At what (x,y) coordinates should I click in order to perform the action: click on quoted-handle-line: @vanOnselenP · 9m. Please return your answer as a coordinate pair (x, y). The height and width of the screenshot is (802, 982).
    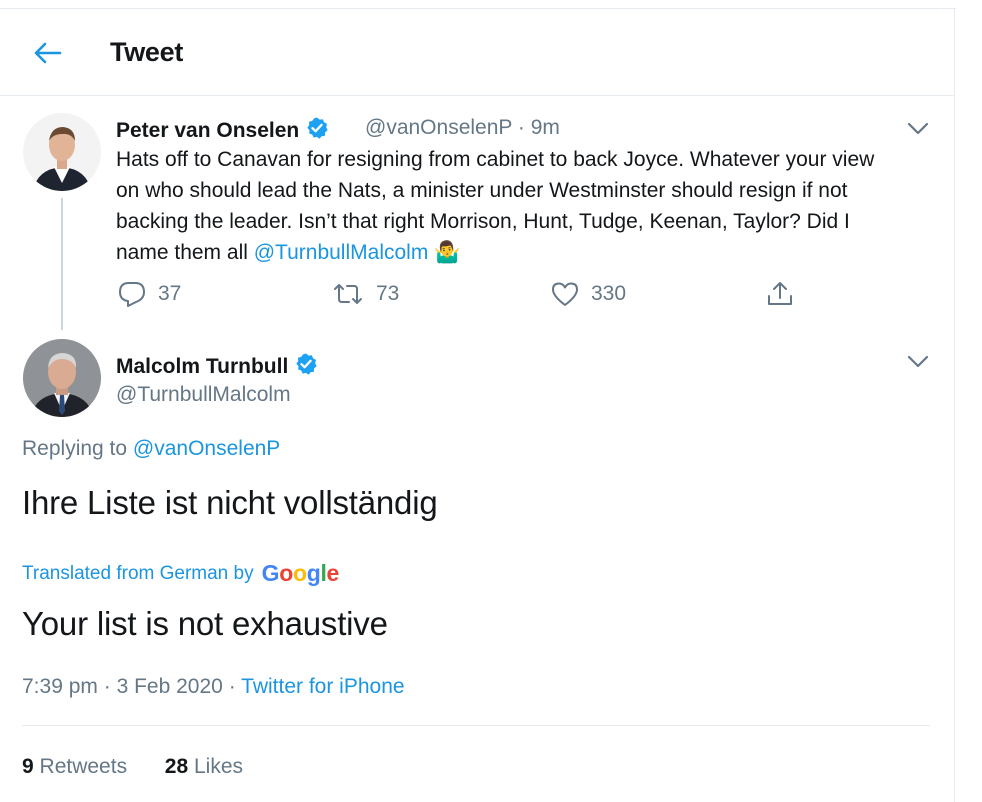
    Looking at the image, I should click on (462, 128).